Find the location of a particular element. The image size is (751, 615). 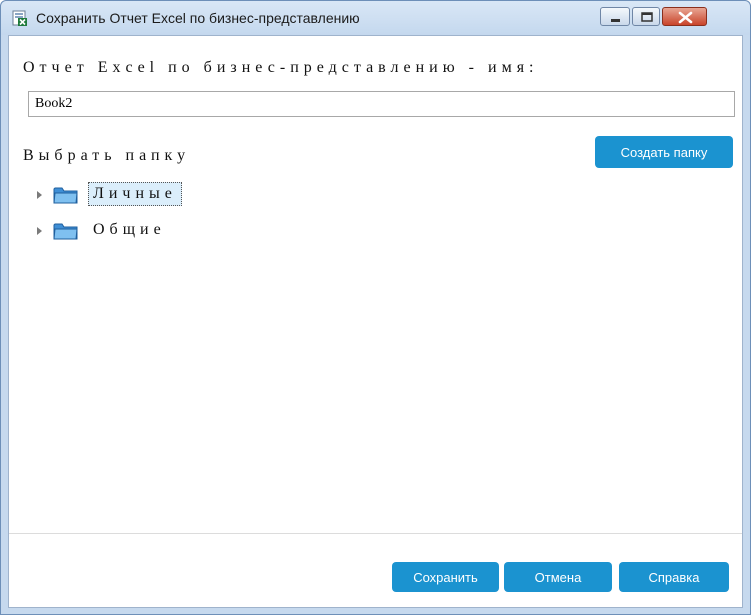

close-icon is located at coordinates (685, 17).